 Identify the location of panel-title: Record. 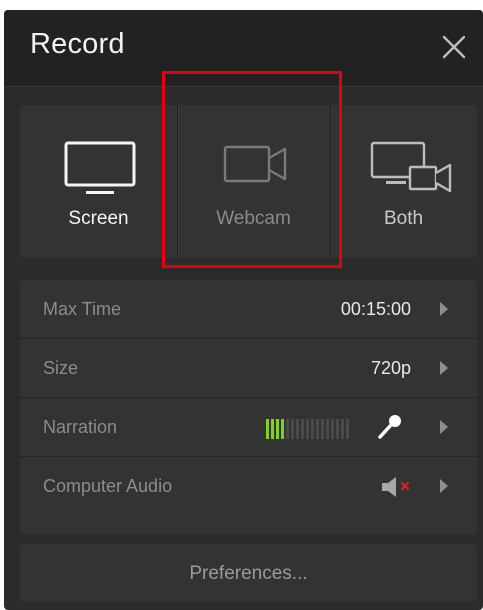
(77, 44).